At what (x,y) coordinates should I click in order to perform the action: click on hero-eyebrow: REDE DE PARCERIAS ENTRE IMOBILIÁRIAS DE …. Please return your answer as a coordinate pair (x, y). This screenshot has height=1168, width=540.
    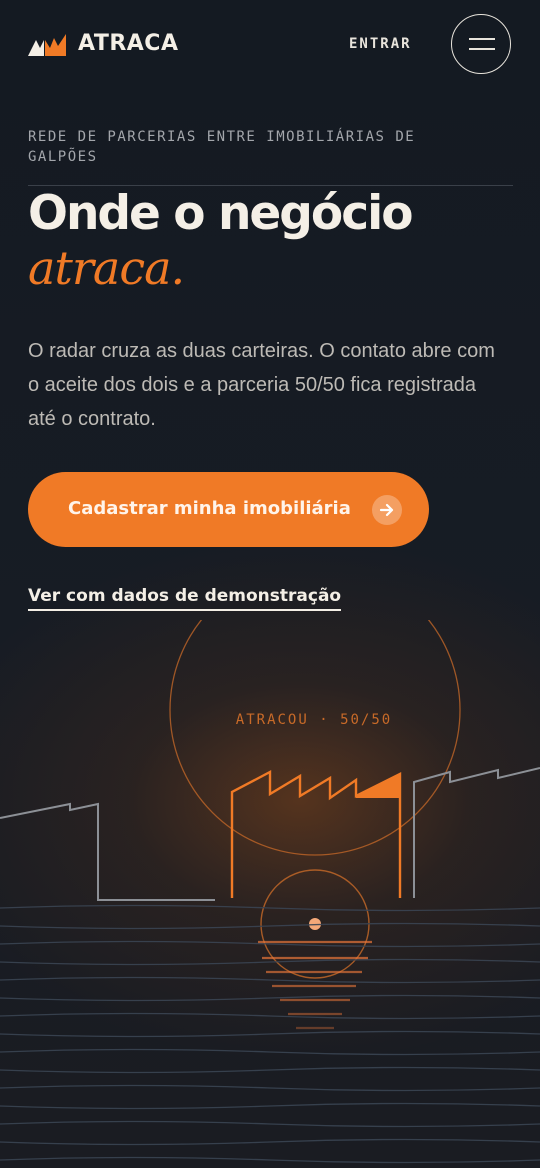
    Looking at the image, I should click on (222, 147).